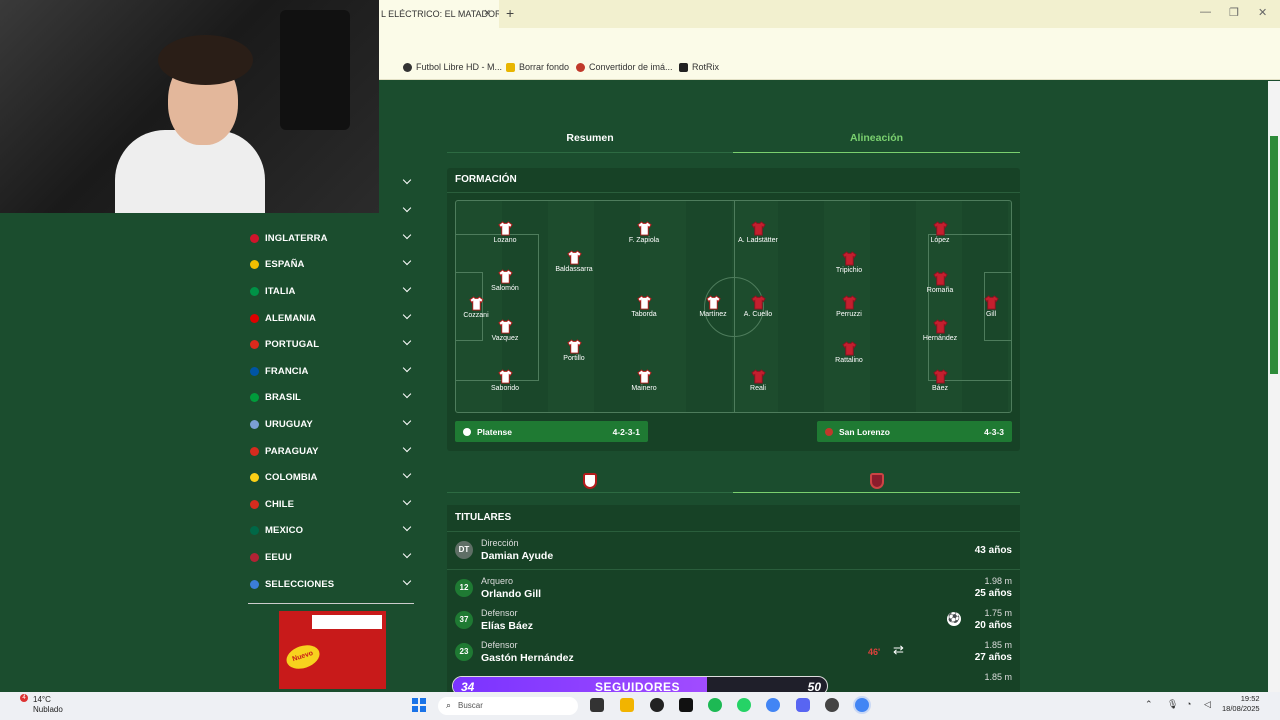 The height and width of the screenshot is (720, 1280). Describe the element at coordinates (48, 705) in the screenshot. I see `weather-widget: 14°C Nublado` at that location.